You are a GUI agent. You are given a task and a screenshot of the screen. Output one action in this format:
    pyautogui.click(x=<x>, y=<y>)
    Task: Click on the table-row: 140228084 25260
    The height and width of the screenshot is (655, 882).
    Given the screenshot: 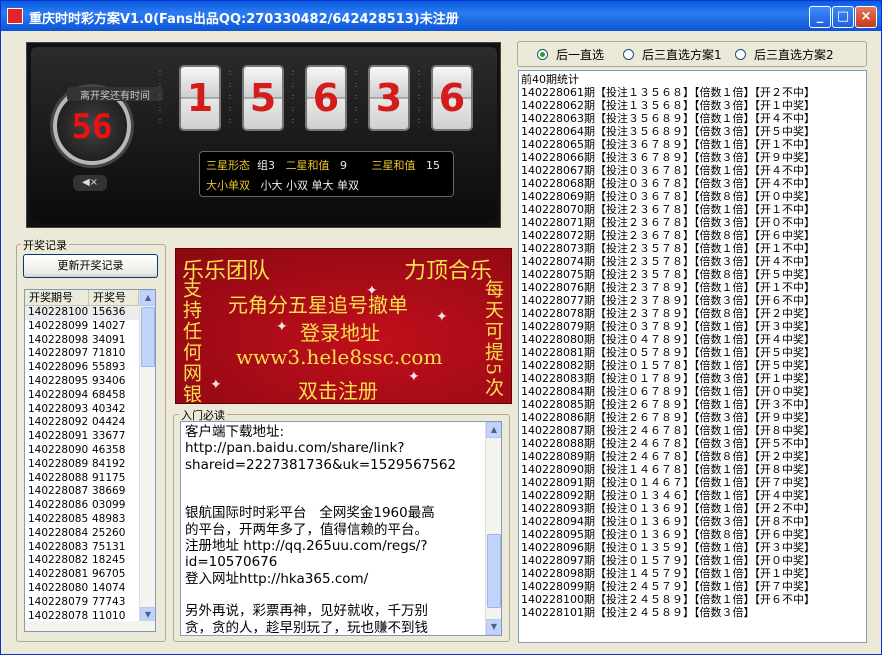 What is the action you would take?
    pyautogui.click(x=90, y=534)
    